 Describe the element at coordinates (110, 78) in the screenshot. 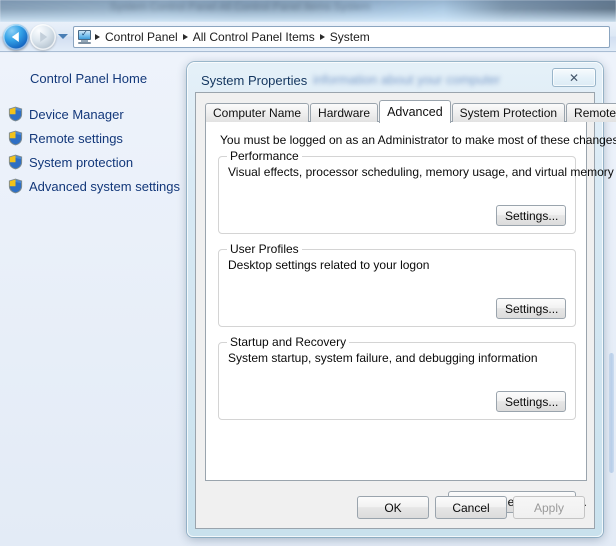

I see `sidebar-item-control-panel-home: Control Panel Home` at that location.